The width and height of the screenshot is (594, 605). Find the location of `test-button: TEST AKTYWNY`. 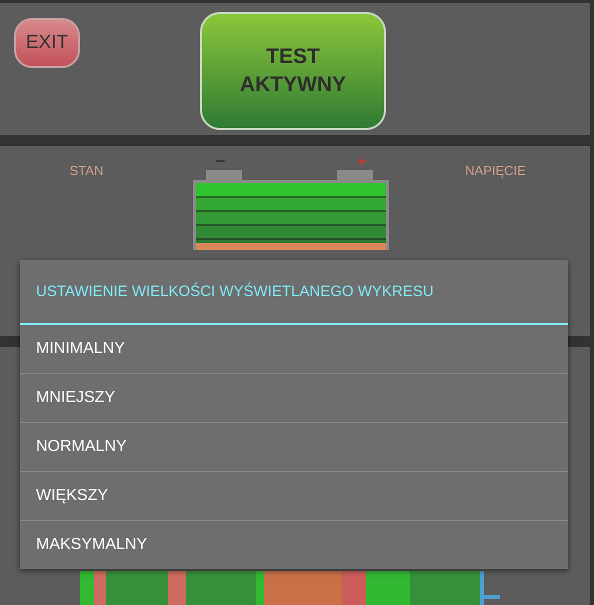

test-button: TEST AKTYWNY is located at coordinates (293, 71).